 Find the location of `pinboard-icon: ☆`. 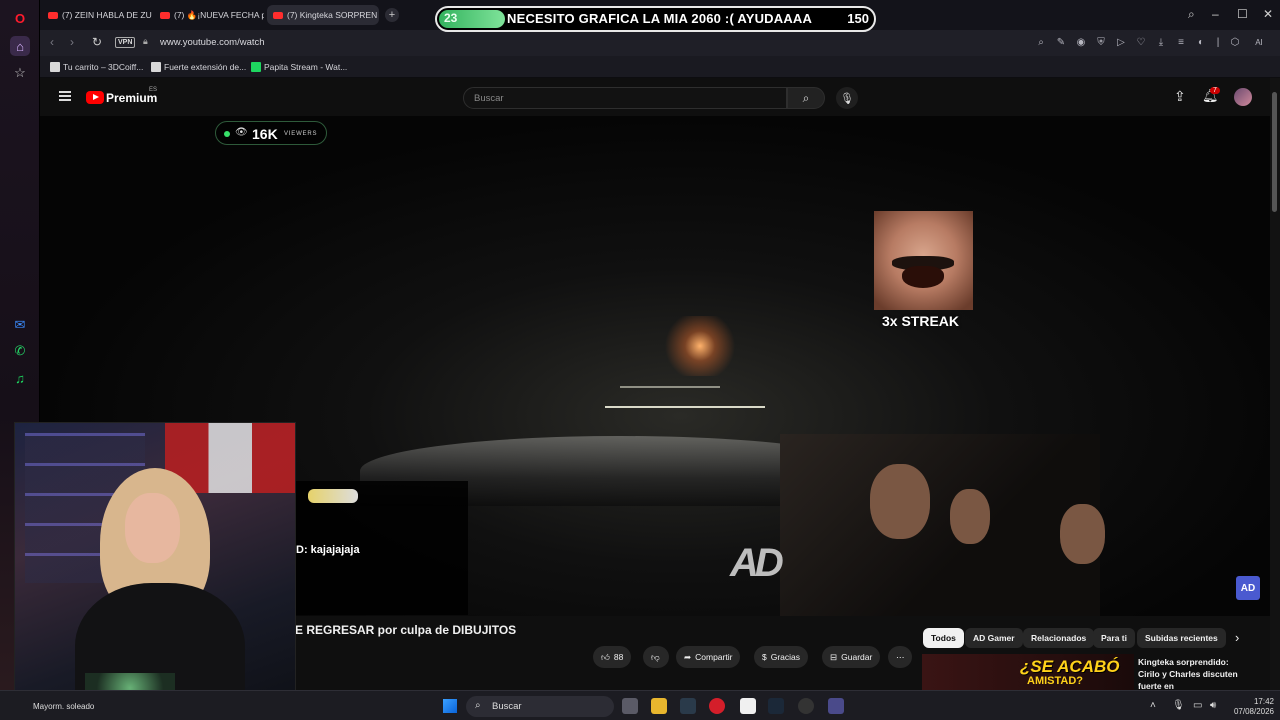

pinboard-icon: ☆ is located at coordinates (20, 73).